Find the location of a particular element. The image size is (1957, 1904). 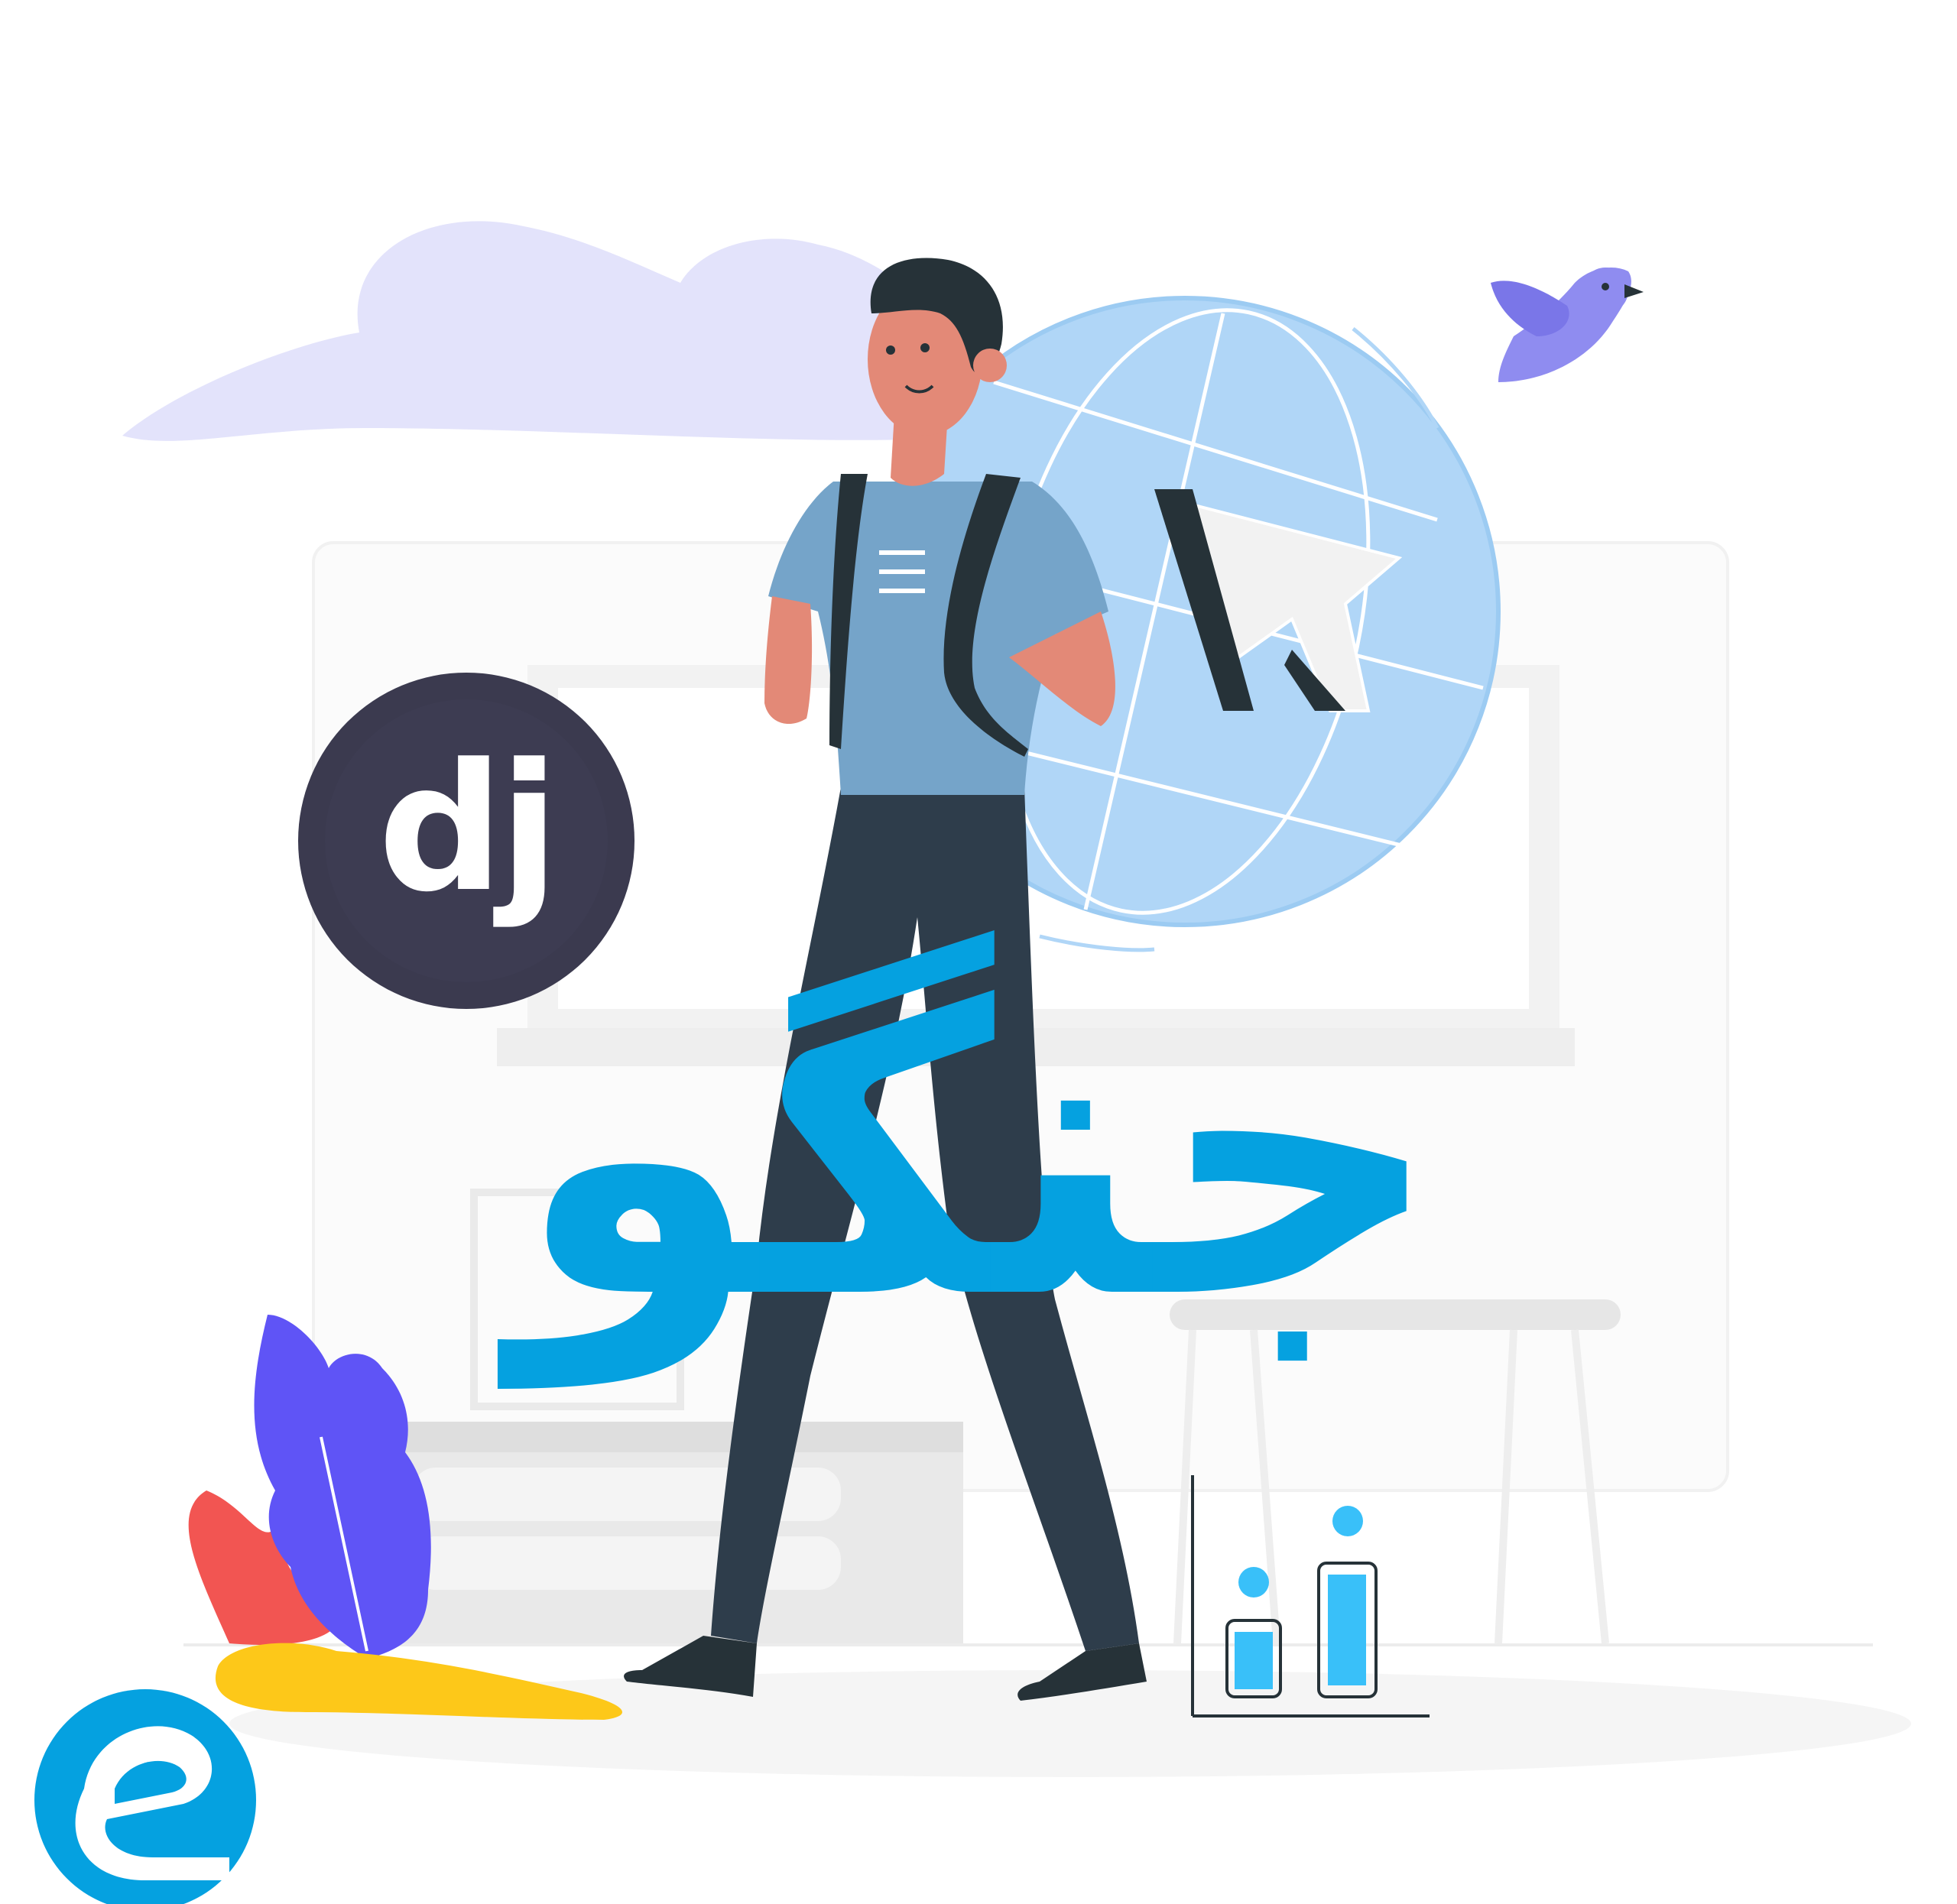

headline-title: جنگو is located at coordinates (978, 1154).